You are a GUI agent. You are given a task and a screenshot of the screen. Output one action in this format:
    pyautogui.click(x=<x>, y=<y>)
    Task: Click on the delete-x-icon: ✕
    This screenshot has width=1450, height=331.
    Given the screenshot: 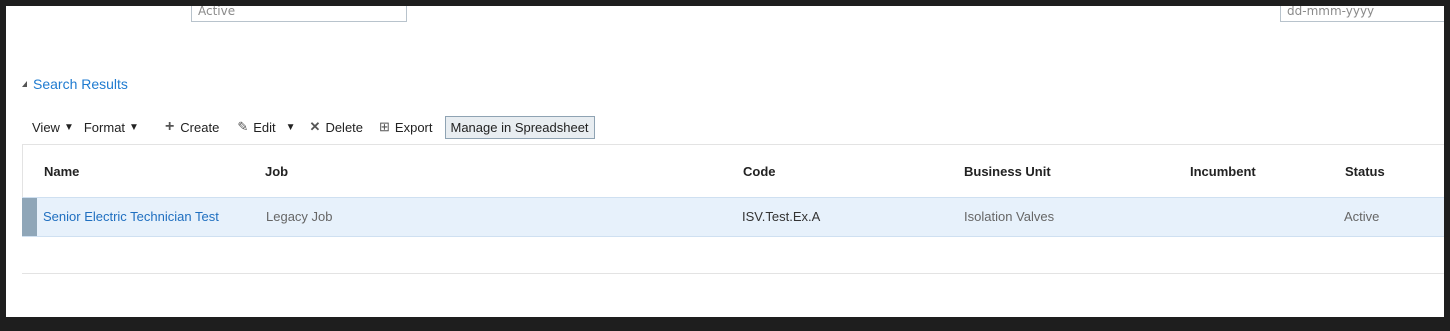 What is the action you would take?
    pyautogui.click(x=315, y=126)
    